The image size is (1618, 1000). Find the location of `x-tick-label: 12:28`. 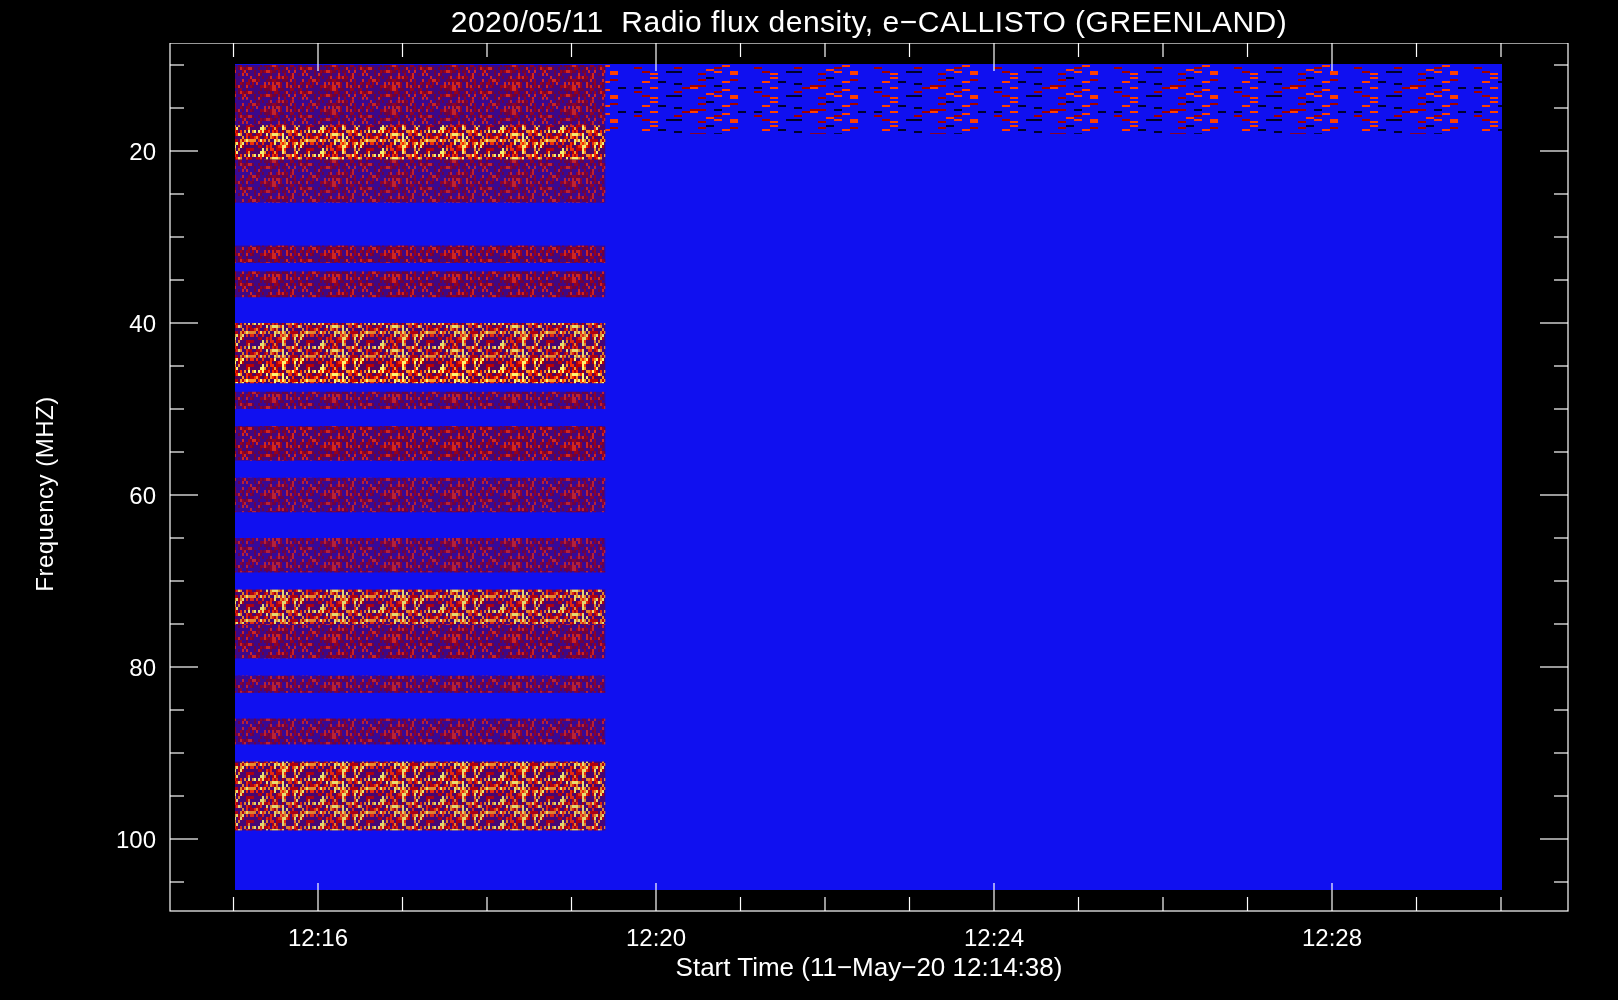

x-tick-label: 12:28 is located at coordinates (1332, 937).